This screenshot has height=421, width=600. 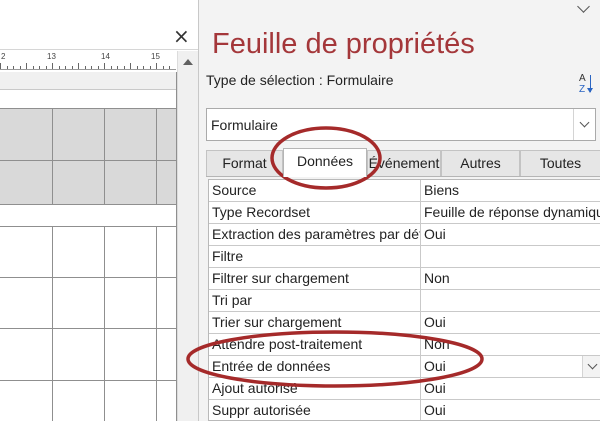 What do you see at coordinates (315, 366) in the screenshot?
I see `property-name: Entrée de données` at bounding box center [315, 366].